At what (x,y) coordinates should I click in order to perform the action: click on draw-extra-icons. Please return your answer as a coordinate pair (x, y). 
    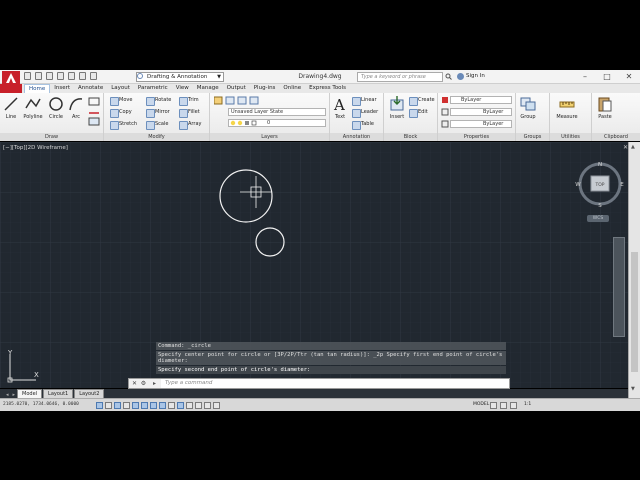
    Looking at the image, I should click on (95, 112).